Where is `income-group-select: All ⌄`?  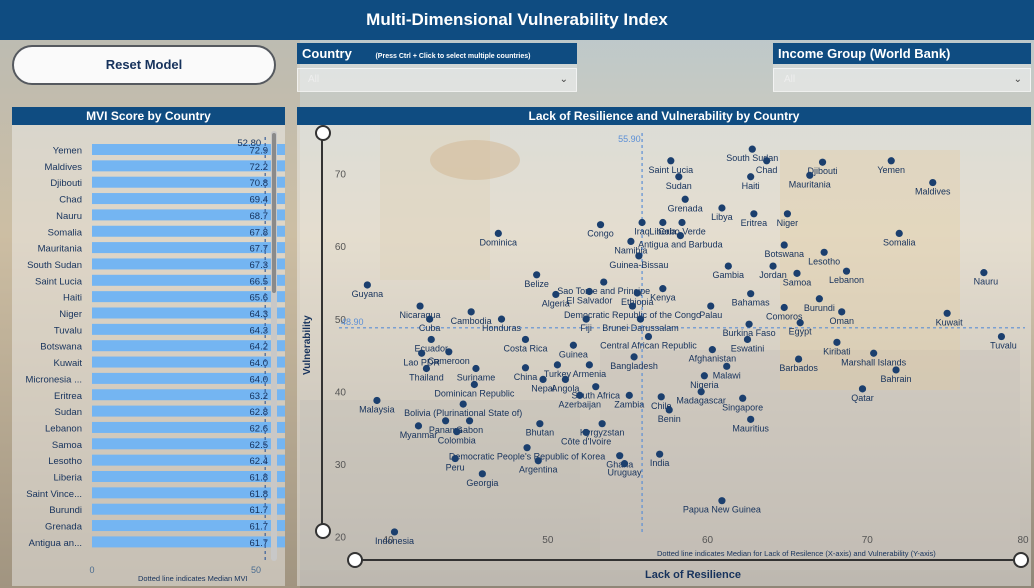 income-group-select: All ⌄ is located at coordinates (902, 80).